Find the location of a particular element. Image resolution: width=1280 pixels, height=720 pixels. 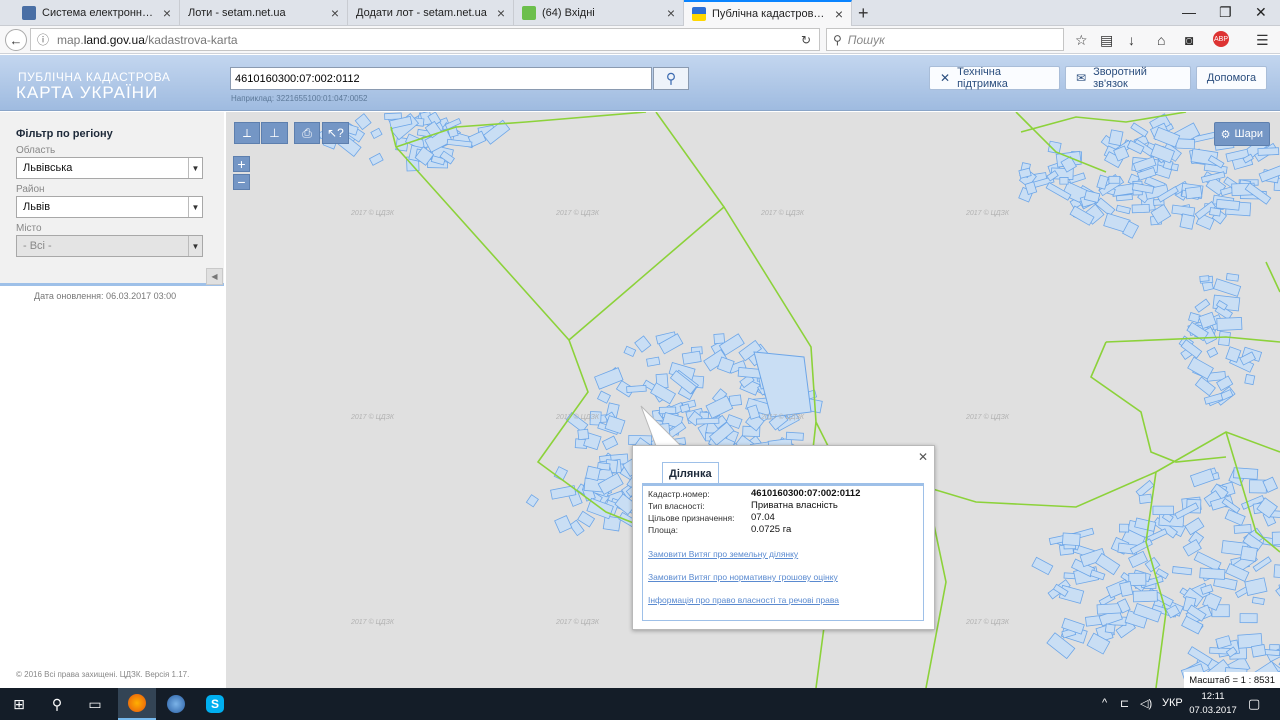

close-window-icon: ✕ is located at coordinates (1261, 12).